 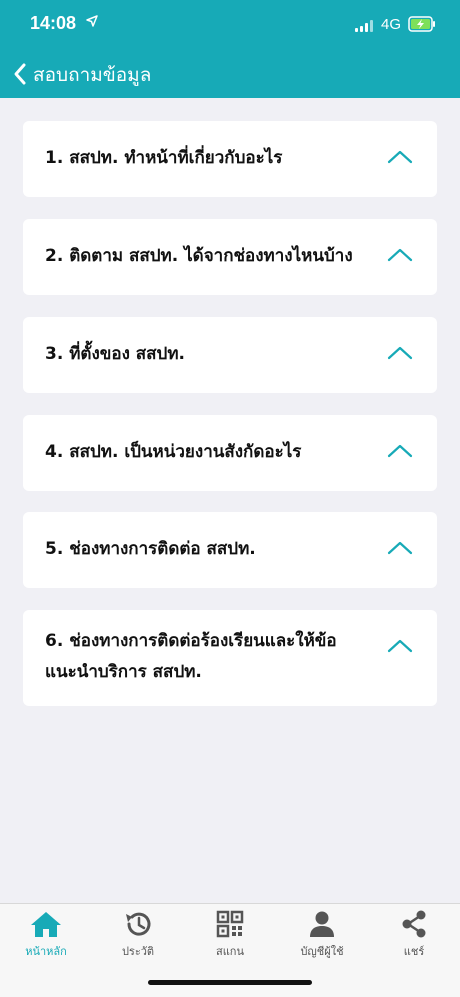 I want to click on user-icon, so click(x=322, y=924).